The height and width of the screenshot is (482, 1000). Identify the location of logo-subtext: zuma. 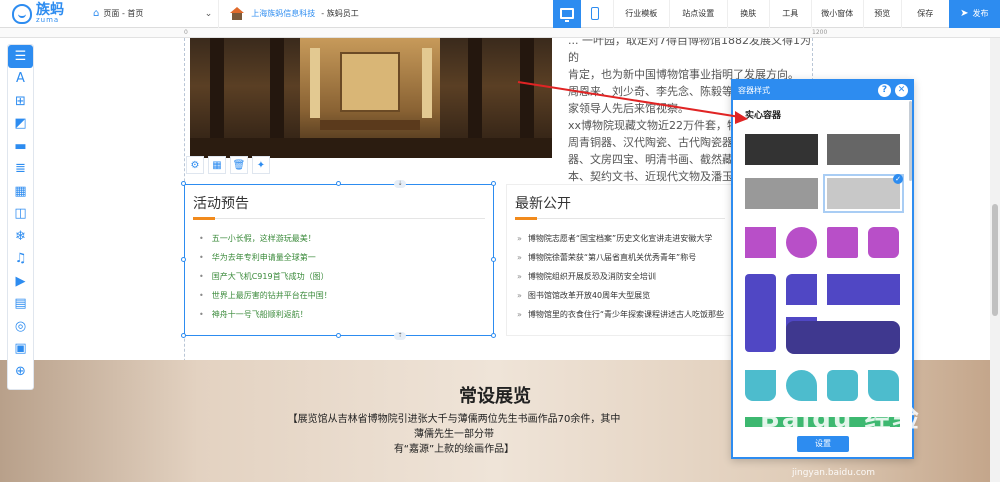
(48, 20).